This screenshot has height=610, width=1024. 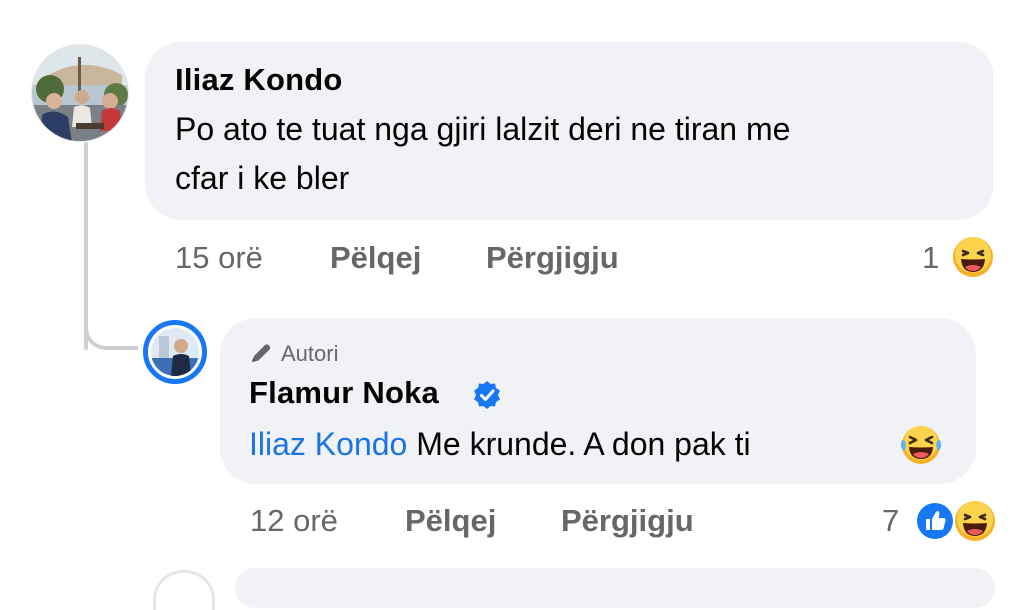 What do you see at coordinates (487, 395) in the screenshot?
I see `verified-badge-icon` at bounding box center [487, 395].